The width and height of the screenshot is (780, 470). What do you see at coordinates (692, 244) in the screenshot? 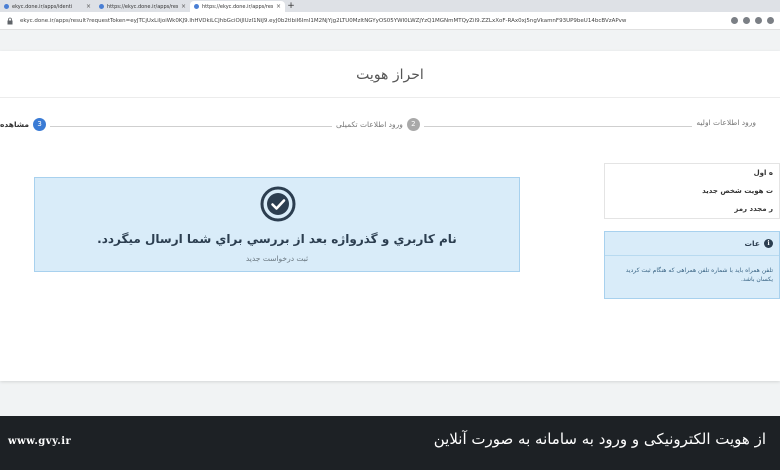
I see `side-info-heading: i عات` at bounding box center [692, 244].